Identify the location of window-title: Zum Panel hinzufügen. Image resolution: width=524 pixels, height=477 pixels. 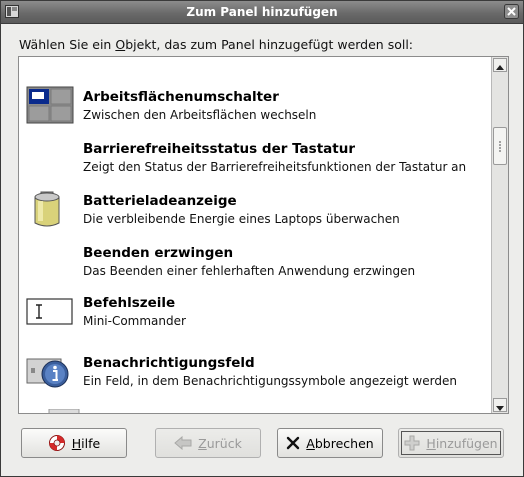
(262, 12).